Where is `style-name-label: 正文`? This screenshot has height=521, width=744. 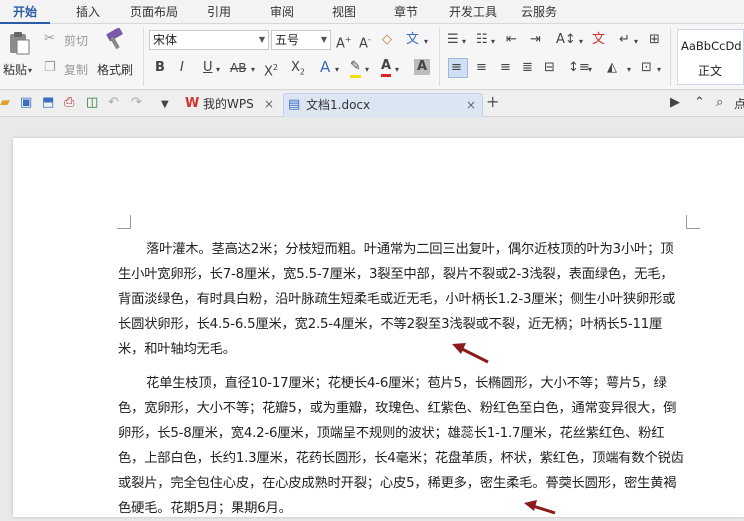
style-name-label: 正文 is located at coordinates (710, 71).